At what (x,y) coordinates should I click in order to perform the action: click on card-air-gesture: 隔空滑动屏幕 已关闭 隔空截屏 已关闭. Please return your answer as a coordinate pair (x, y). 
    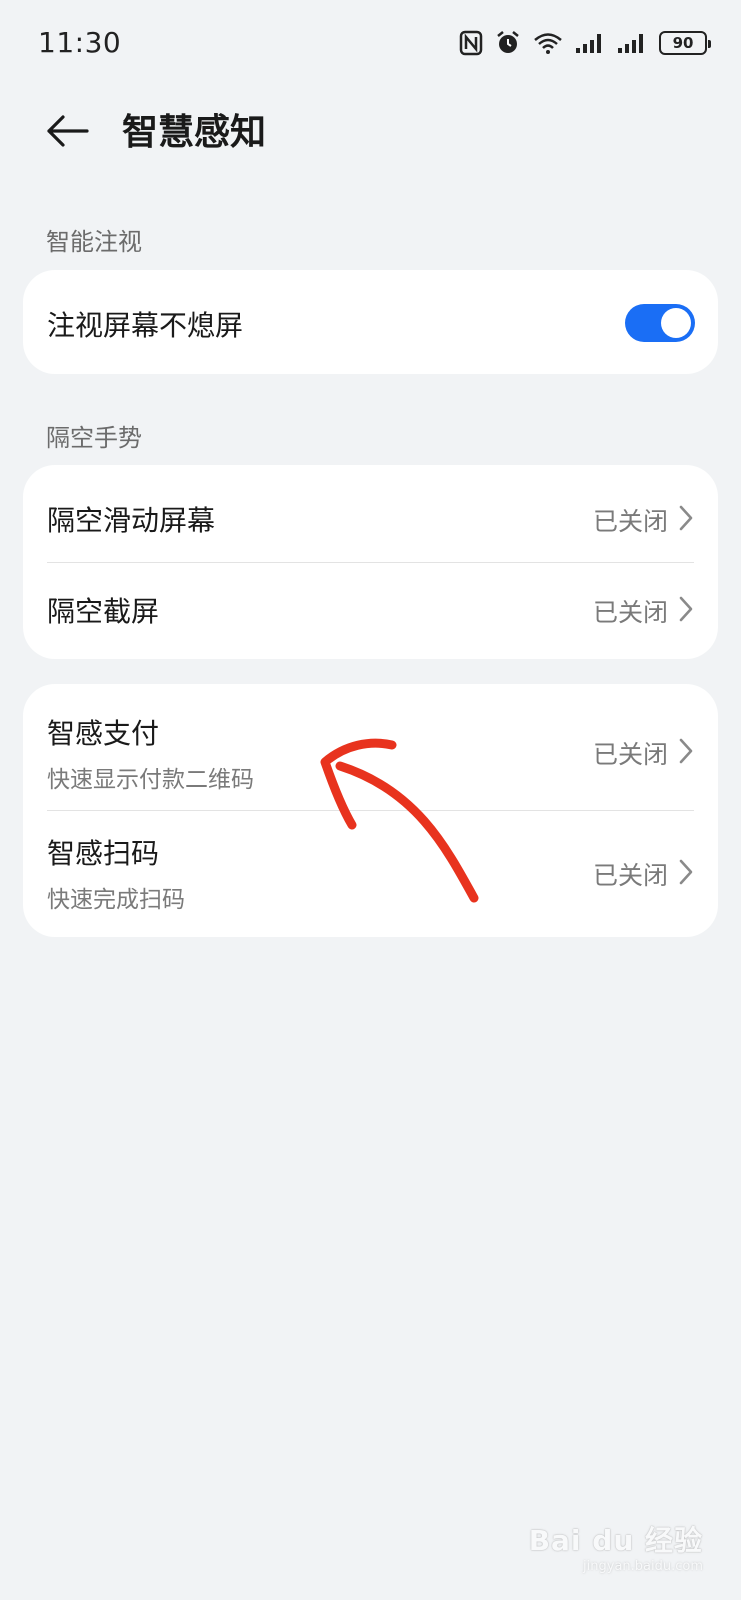
    Looking at the image, I should click on (370, 562).